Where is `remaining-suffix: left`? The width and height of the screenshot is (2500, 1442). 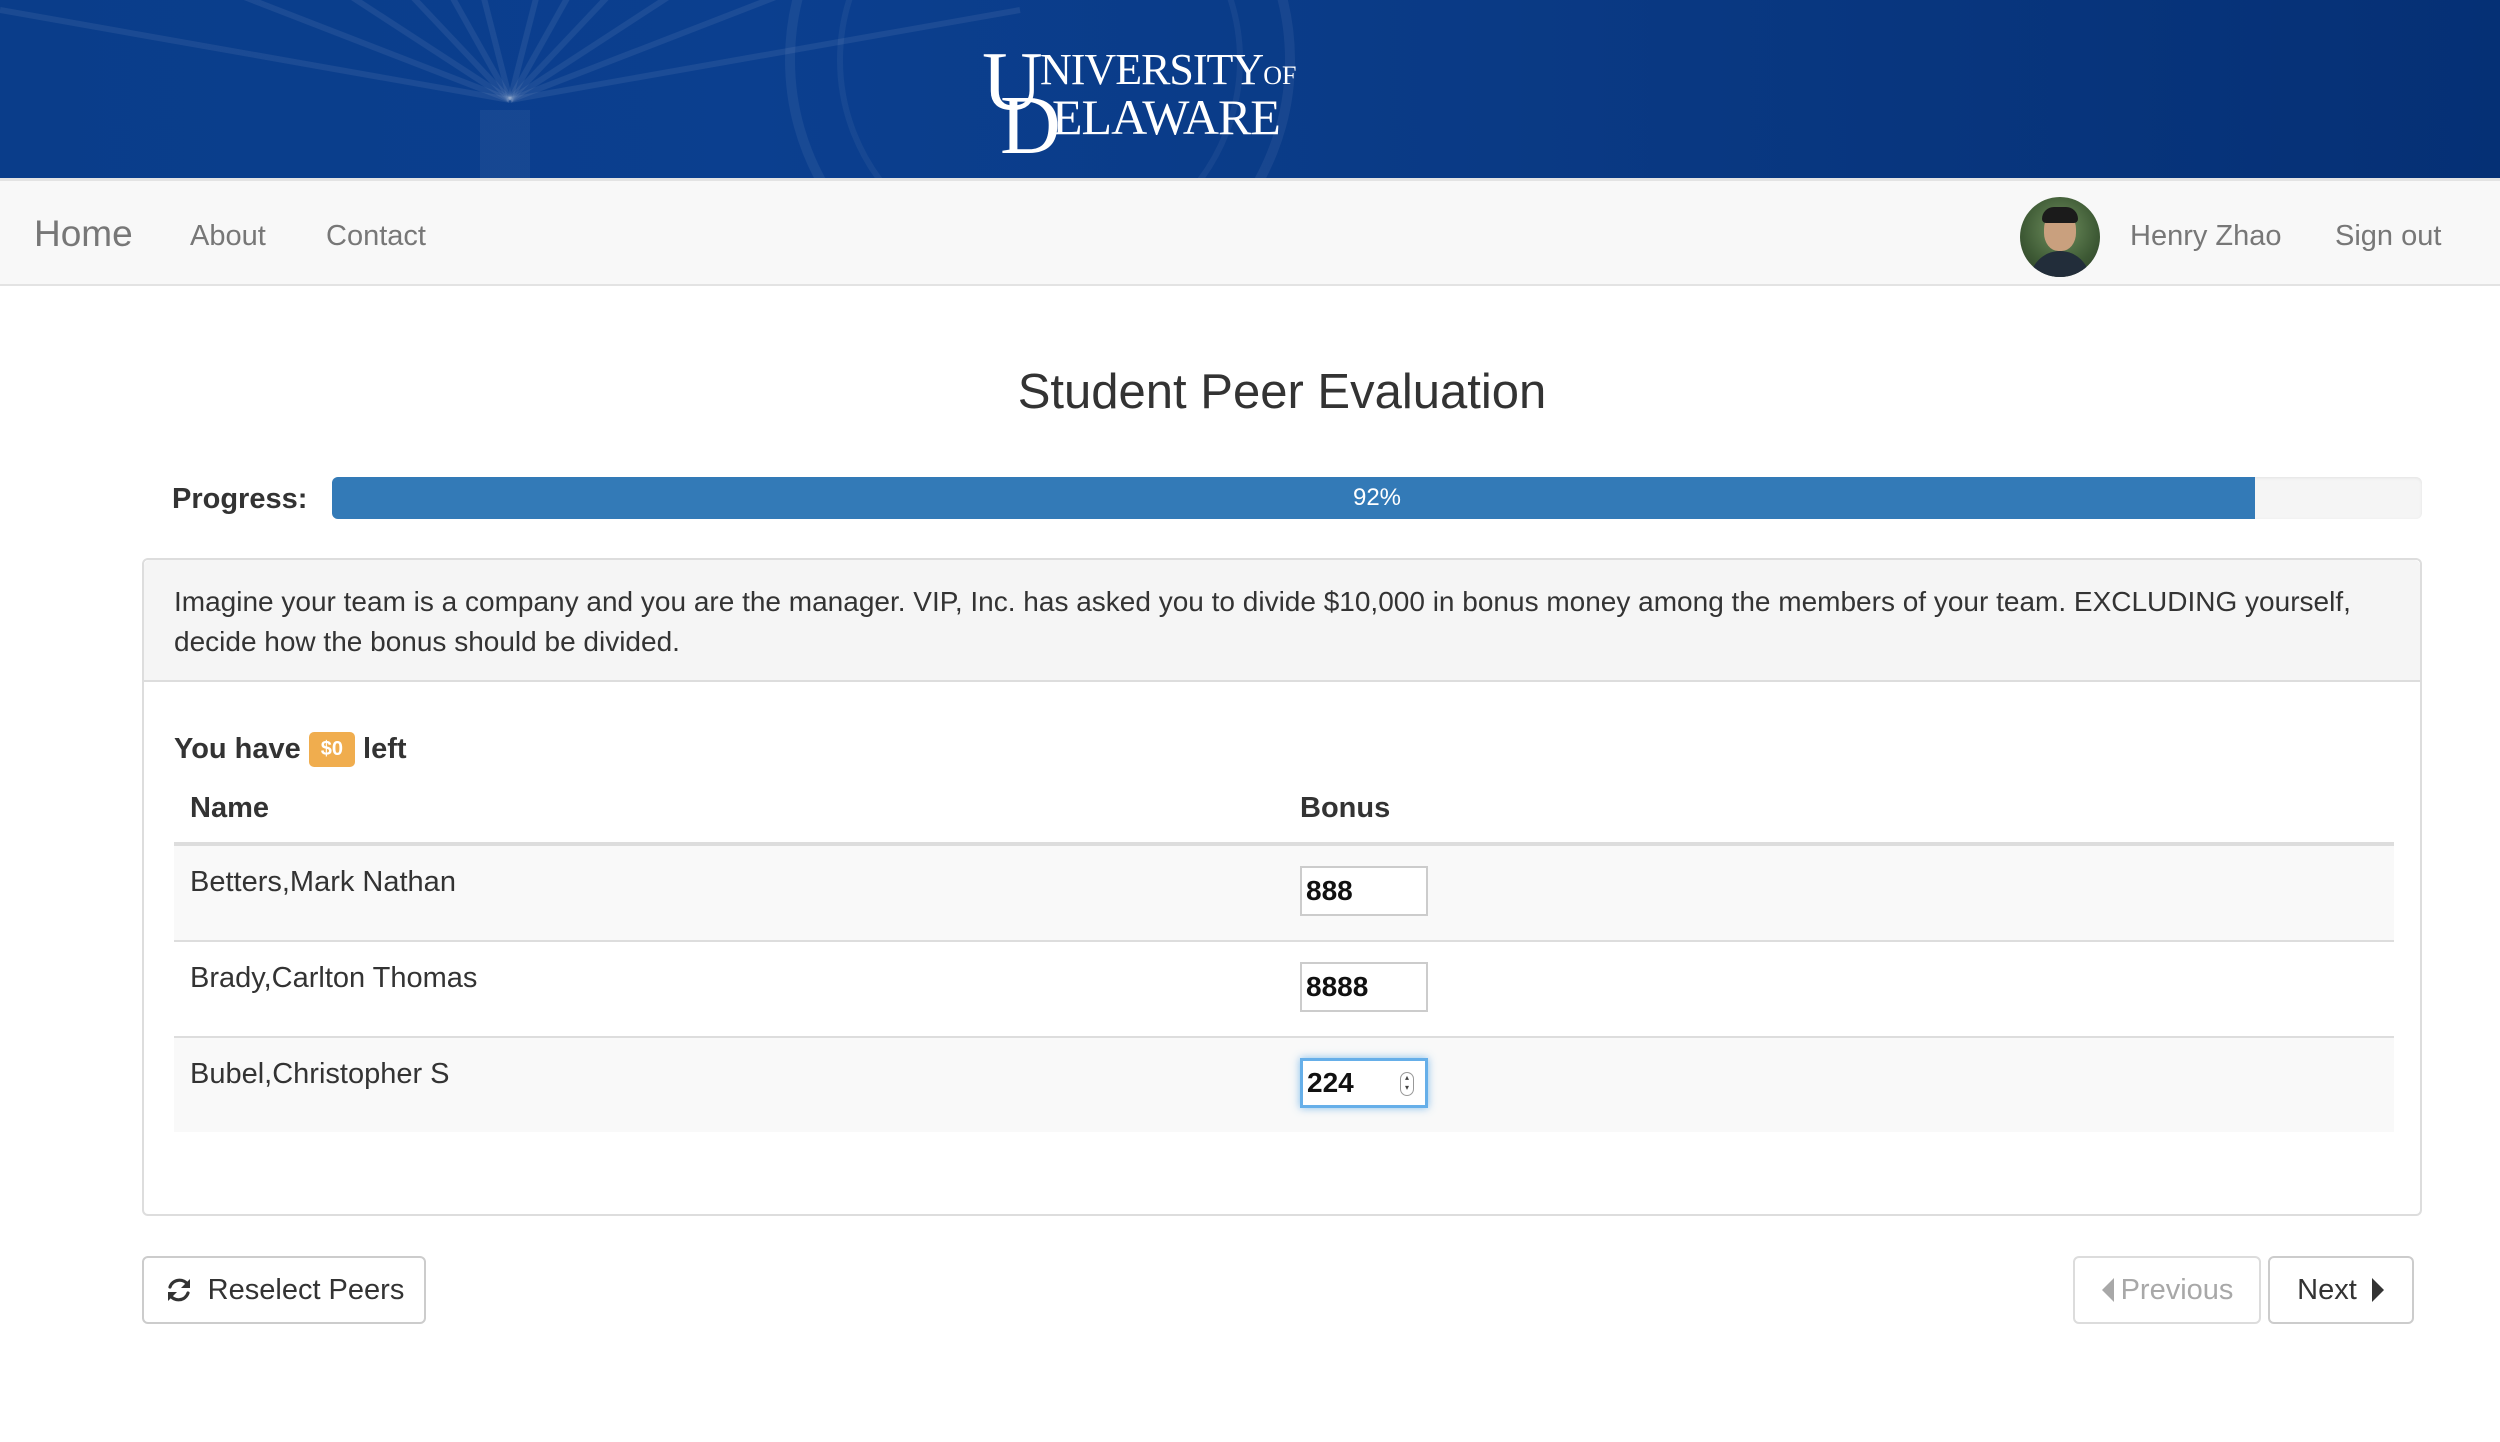 remaining-suffix: left is located at coordinates (385, 749).